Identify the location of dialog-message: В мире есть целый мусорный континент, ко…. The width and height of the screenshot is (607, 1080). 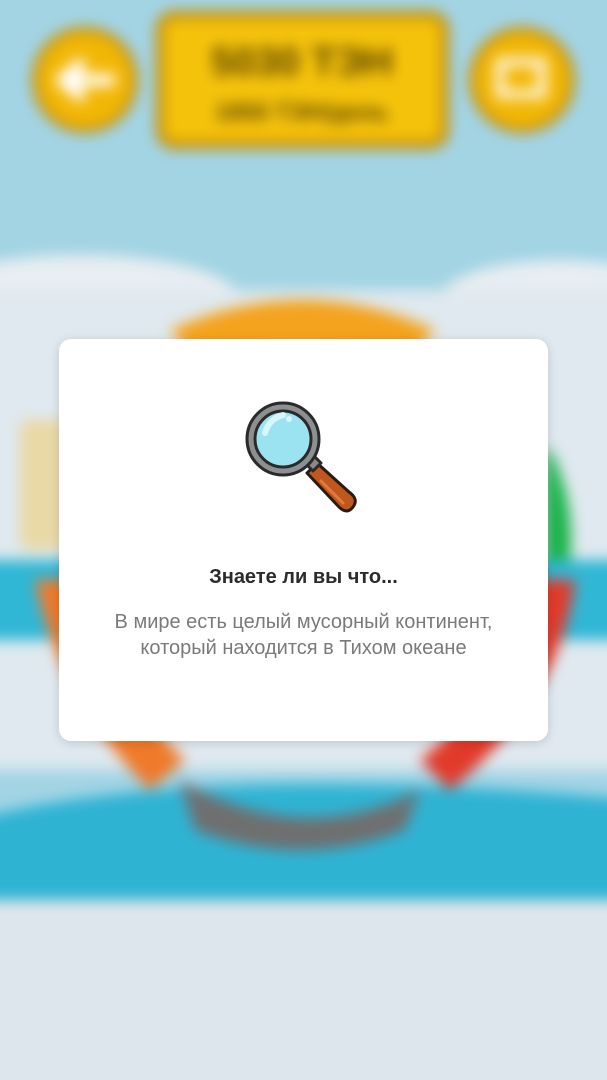
(303, 635).